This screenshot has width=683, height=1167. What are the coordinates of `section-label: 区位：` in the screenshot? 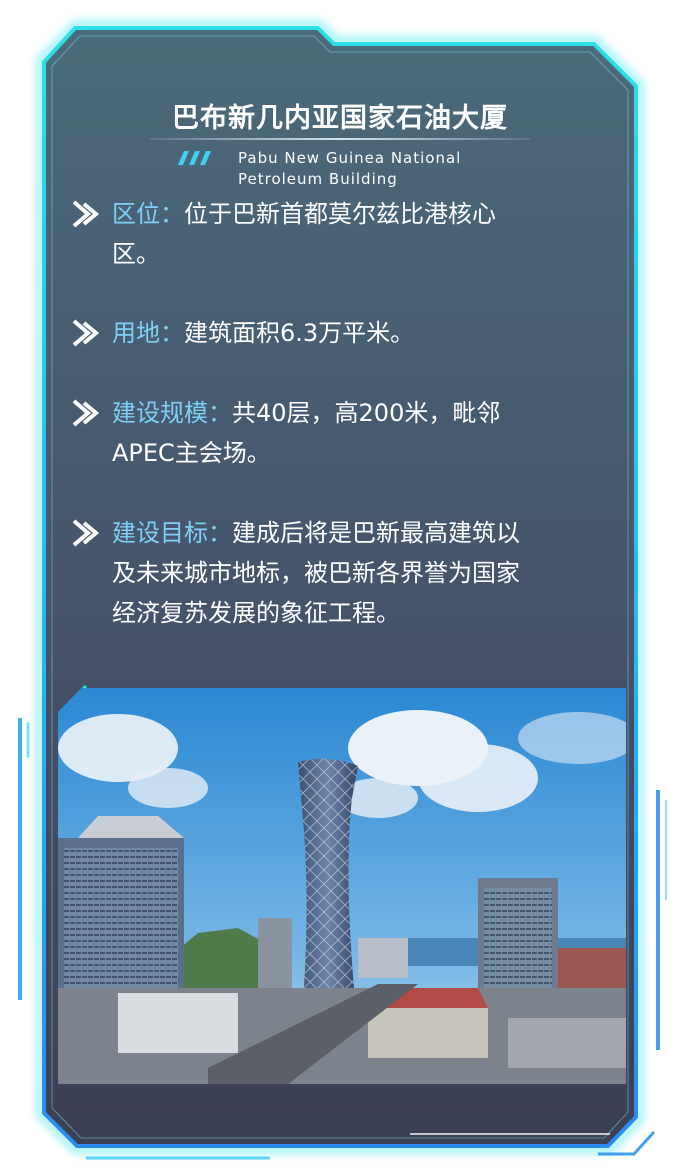 It's located at (148, 214).